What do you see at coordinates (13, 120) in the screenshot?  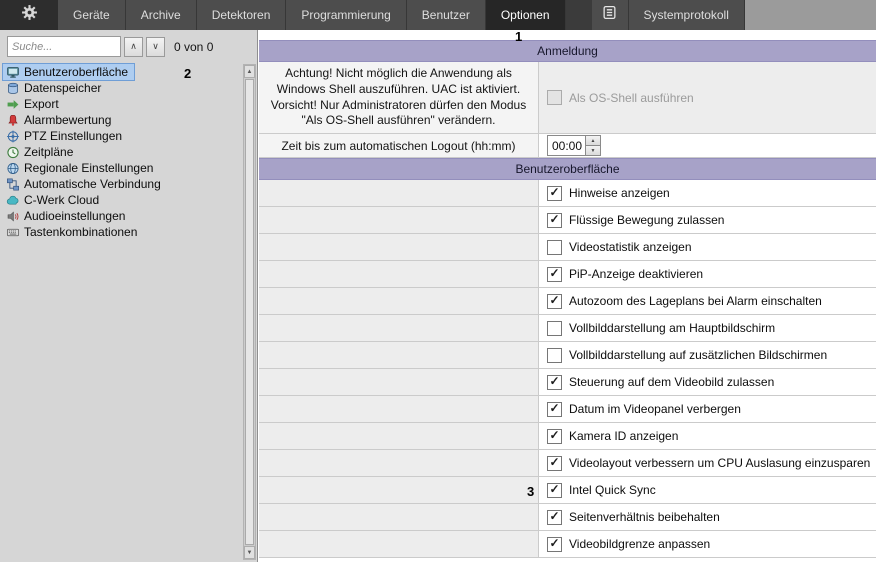 I see `alarm-icon` at bounding box center [13, 120].